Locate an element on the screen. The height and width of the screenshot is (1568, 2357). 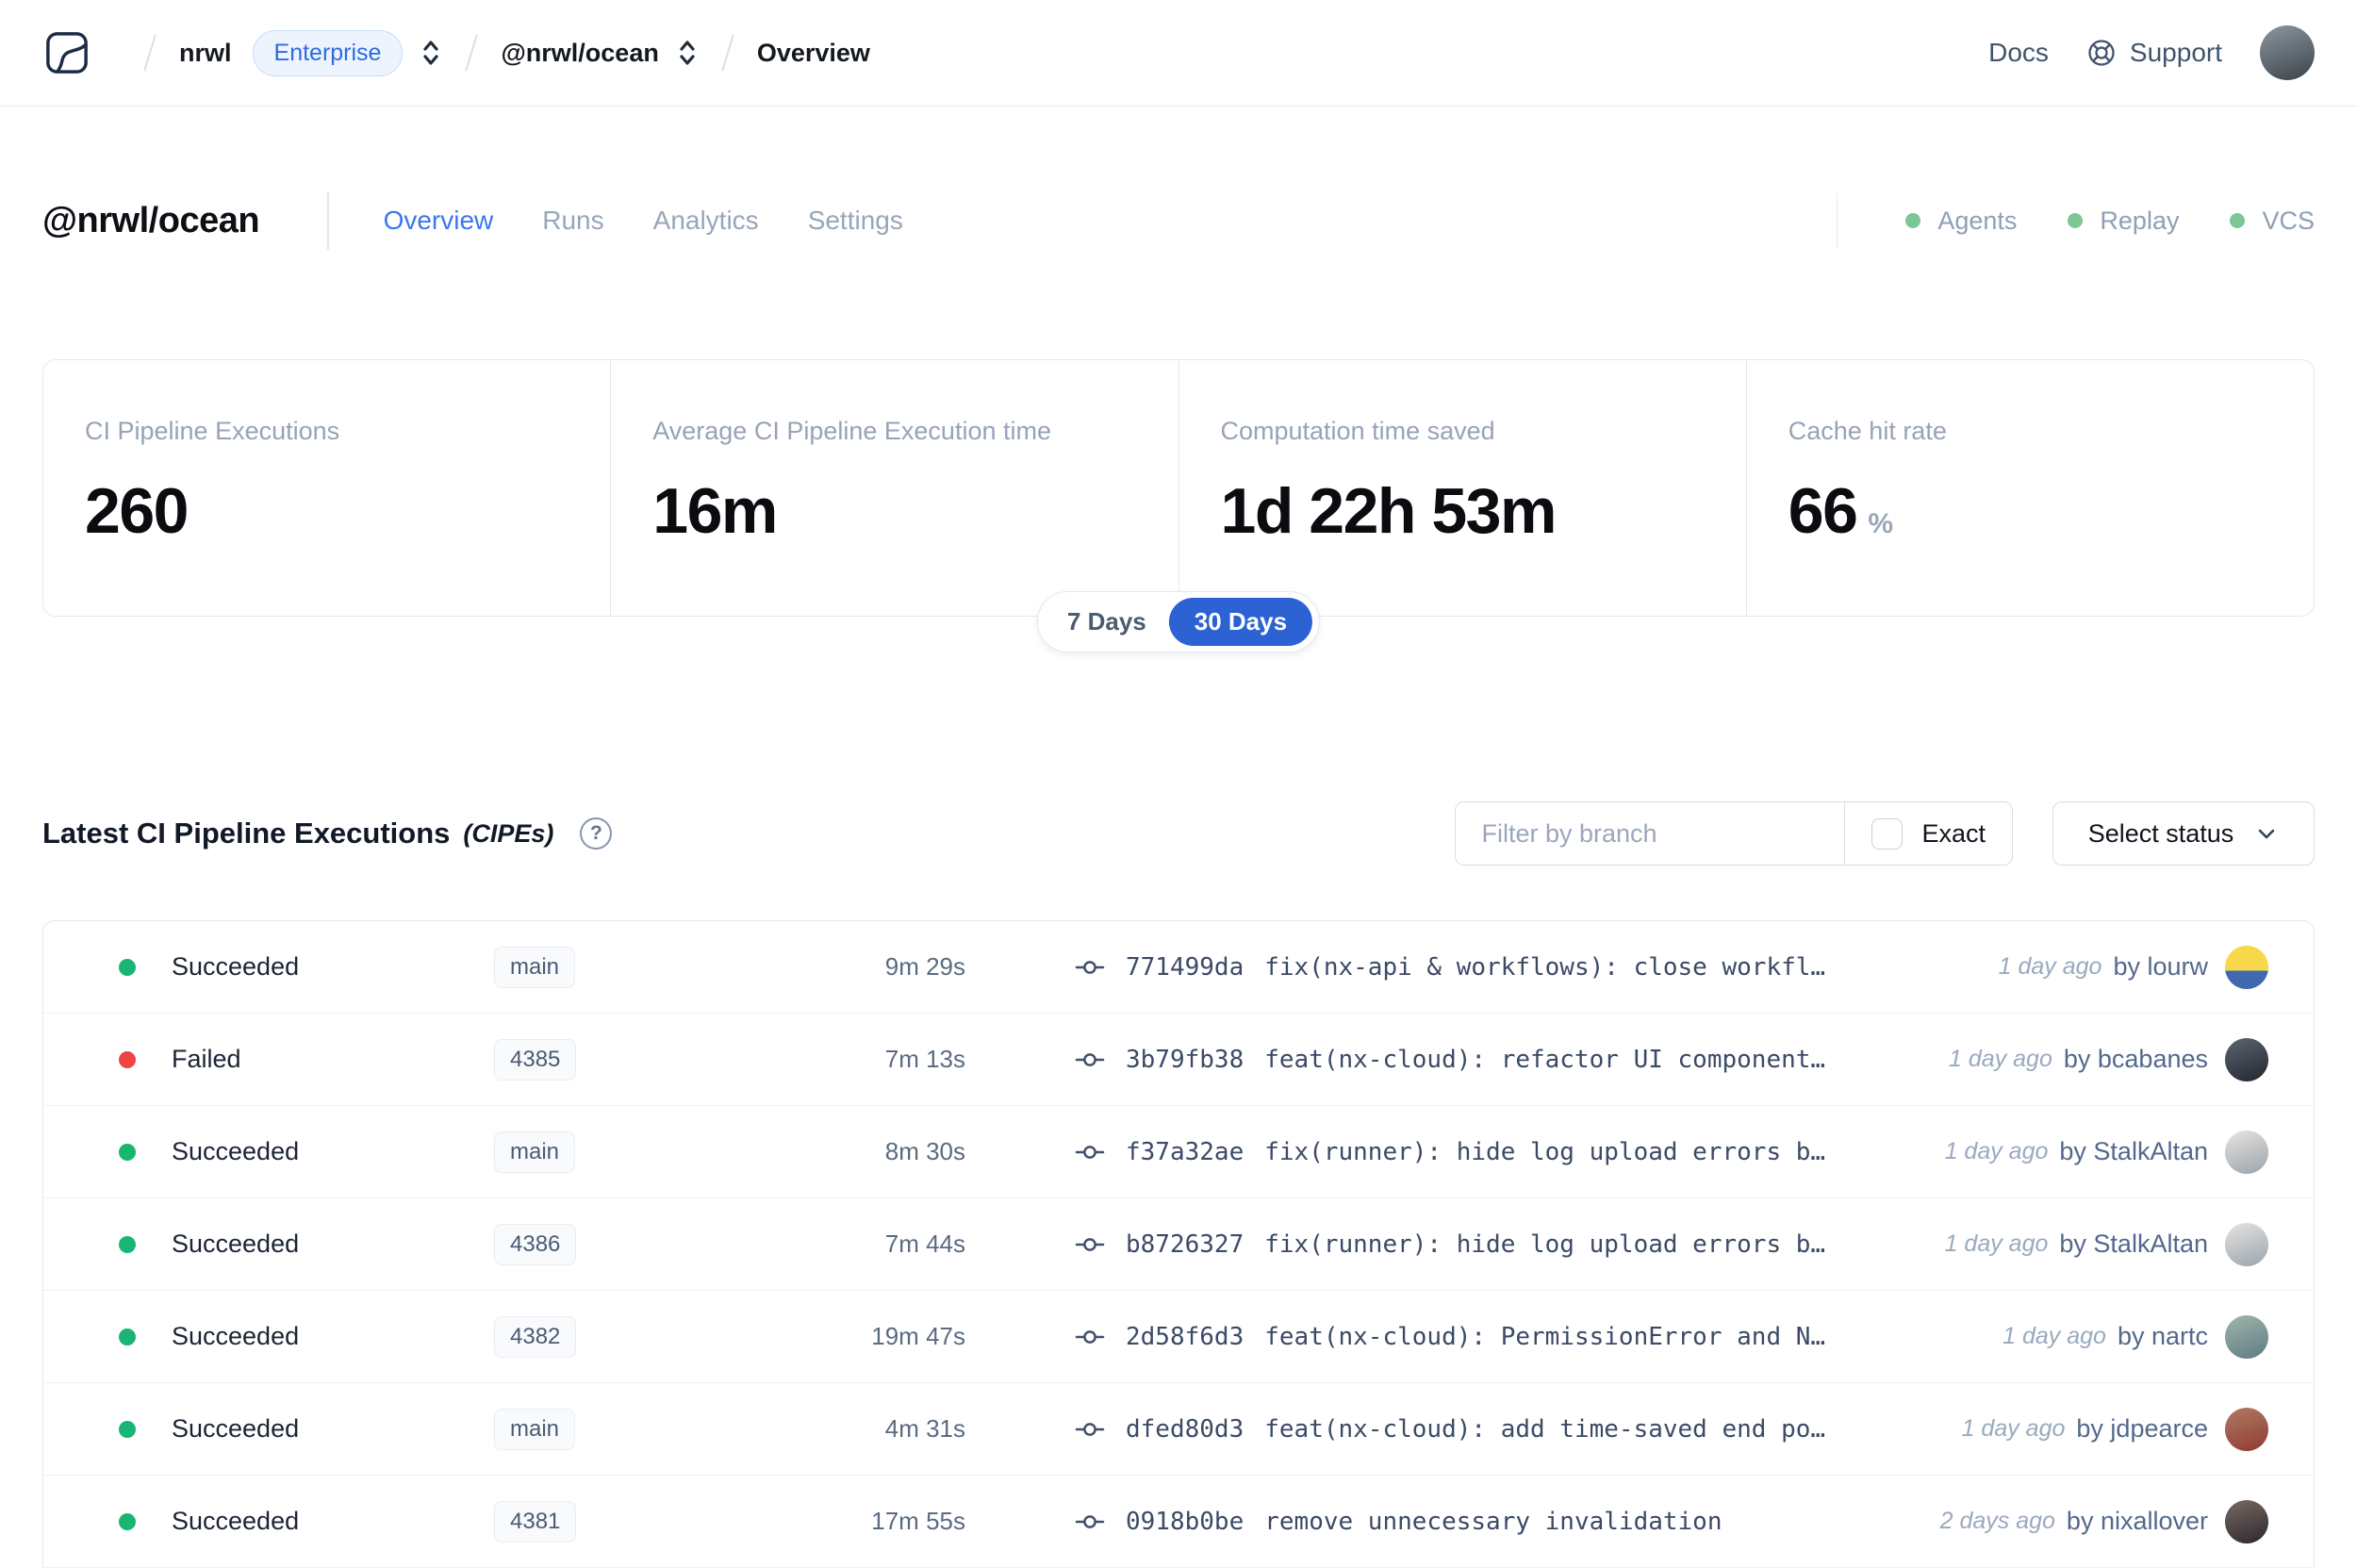
exact-checkbox is located at coordinates (1887, 834).